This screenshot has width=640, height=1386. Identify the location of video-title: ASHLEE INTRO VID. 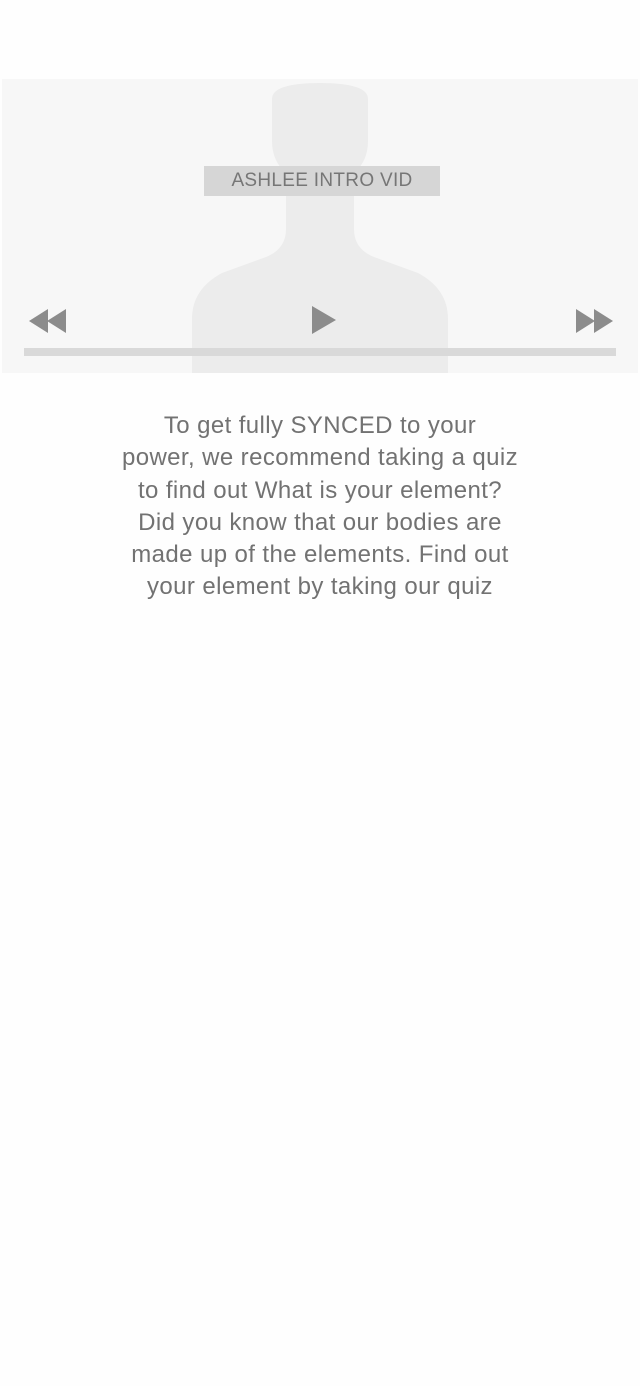
(322, 181).